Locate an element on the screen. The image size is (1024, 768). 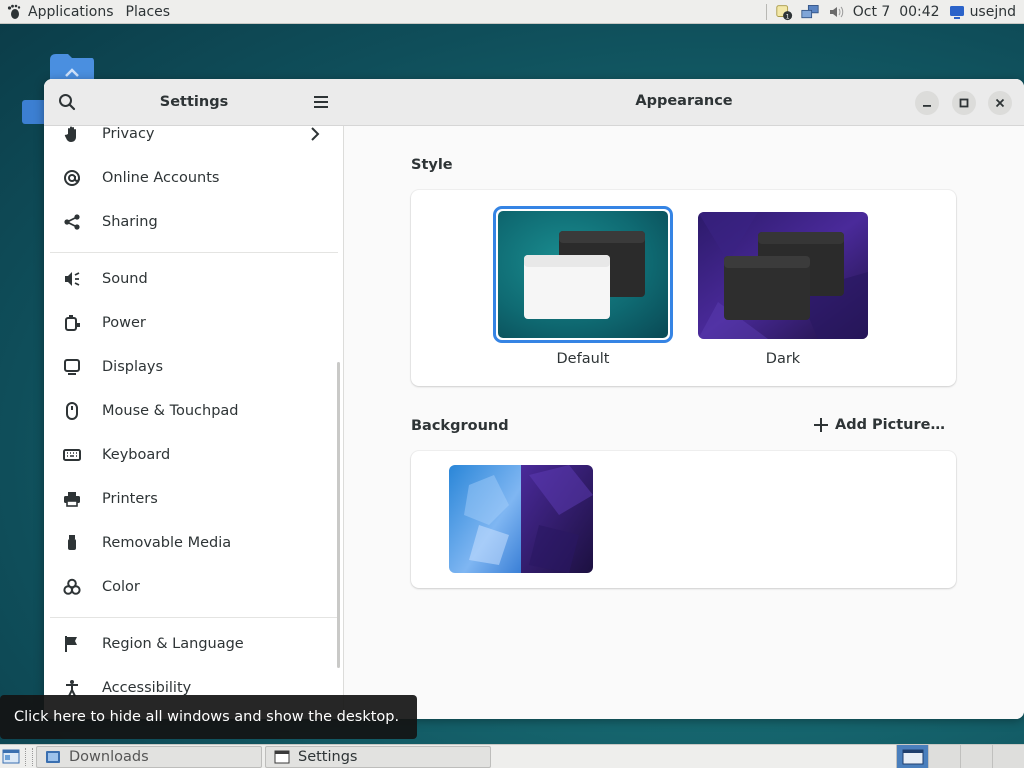
folder-icon is located at coordinates (53, 756).